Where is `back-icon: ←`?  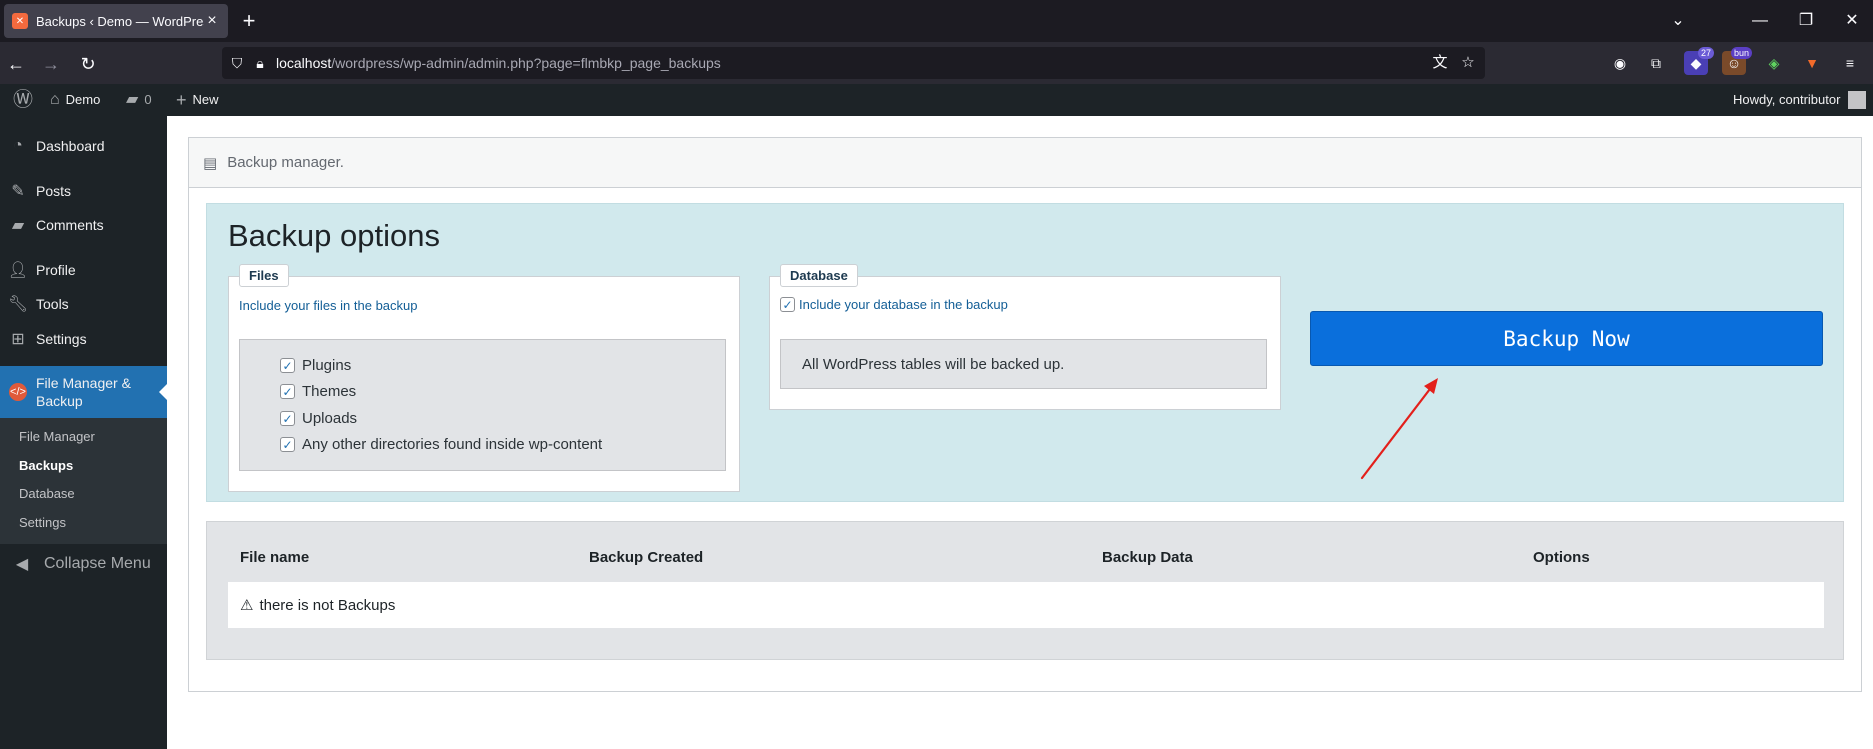 back-icon: ← is located at coordinates (16, 64).